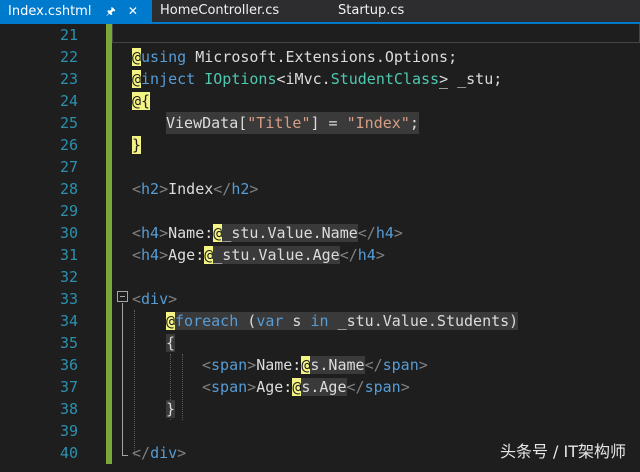  I want to click on fold-region-line, so click(122, 379).